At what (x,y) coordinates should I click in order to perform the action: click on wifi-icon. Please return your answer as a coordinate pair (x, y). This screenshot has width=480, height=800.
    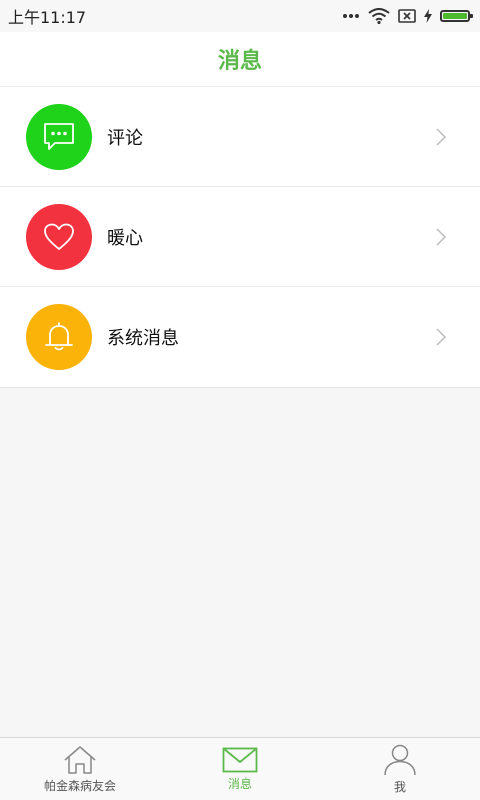
    Looking at the image, I should click on (379, 16).